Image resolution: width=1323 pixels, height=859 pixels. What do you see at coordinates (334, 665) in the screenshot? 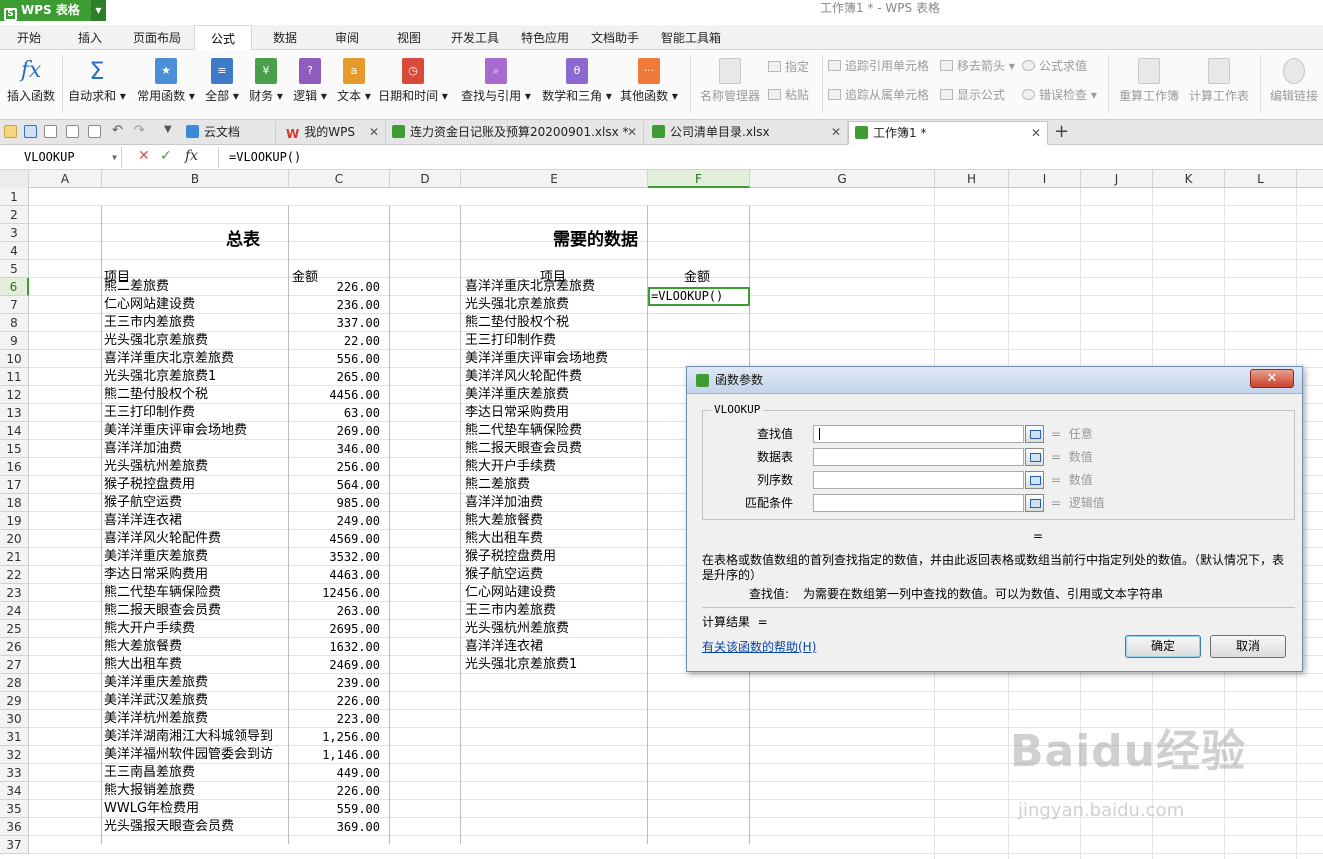
I see `left-amount-cell: 2469.00` at bounding box center [334, 665].